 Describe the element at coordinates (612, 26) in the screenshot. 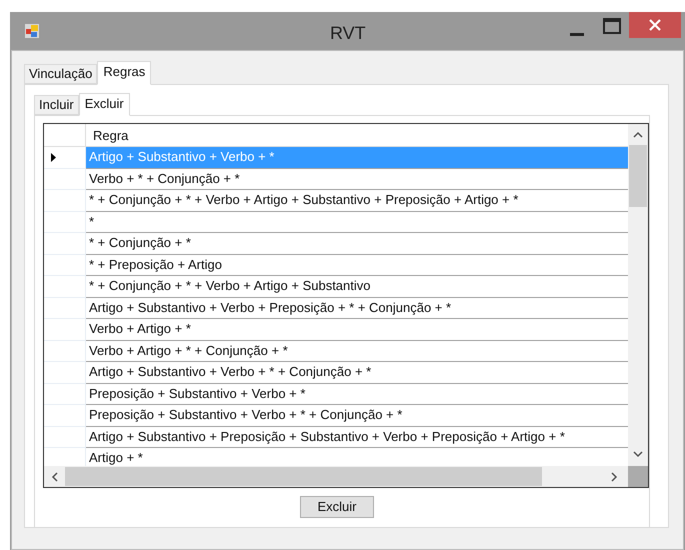

I see `maximize-icon` at that location.